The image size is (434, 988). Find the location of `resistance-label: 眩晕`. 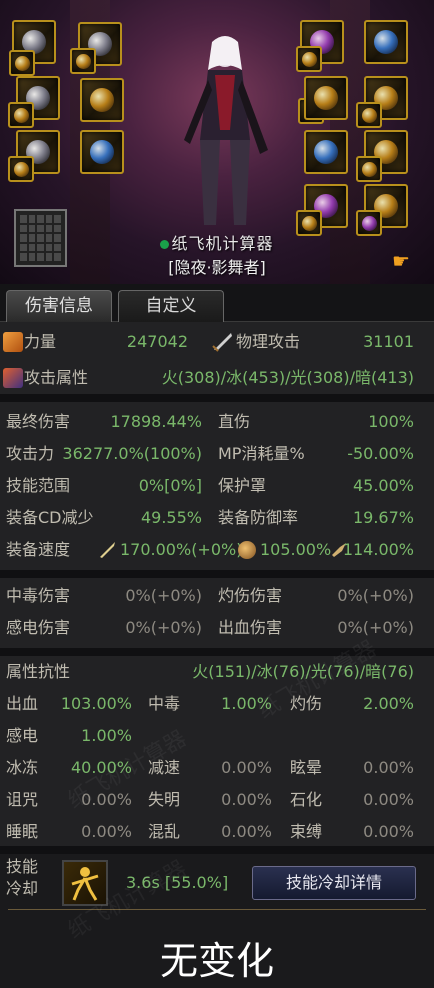

resistance-label: 眩晕 is located at coordinates (306, 767).